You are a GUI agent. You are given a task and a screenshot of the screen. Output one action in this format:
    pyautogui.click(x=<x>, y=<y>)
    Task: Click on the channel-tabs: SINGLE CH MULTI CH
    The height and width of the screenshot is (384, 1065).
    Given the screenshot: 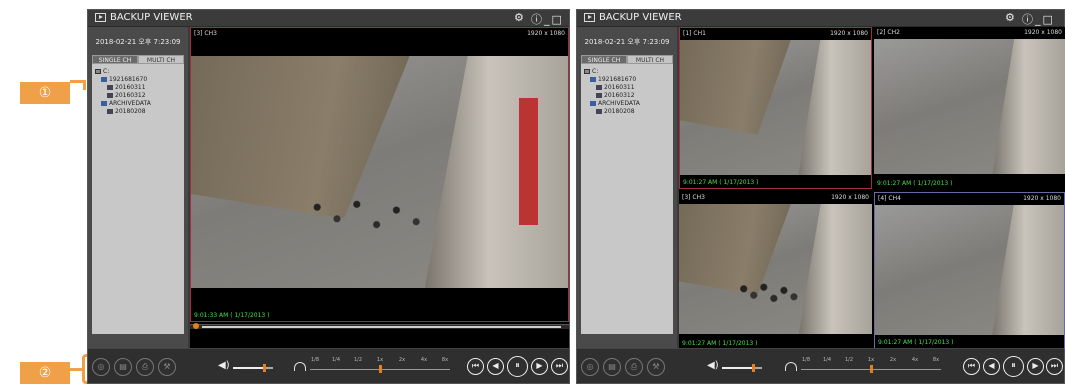 What is the action you would take?
    pyautogui.click(x=627, y=59)
    